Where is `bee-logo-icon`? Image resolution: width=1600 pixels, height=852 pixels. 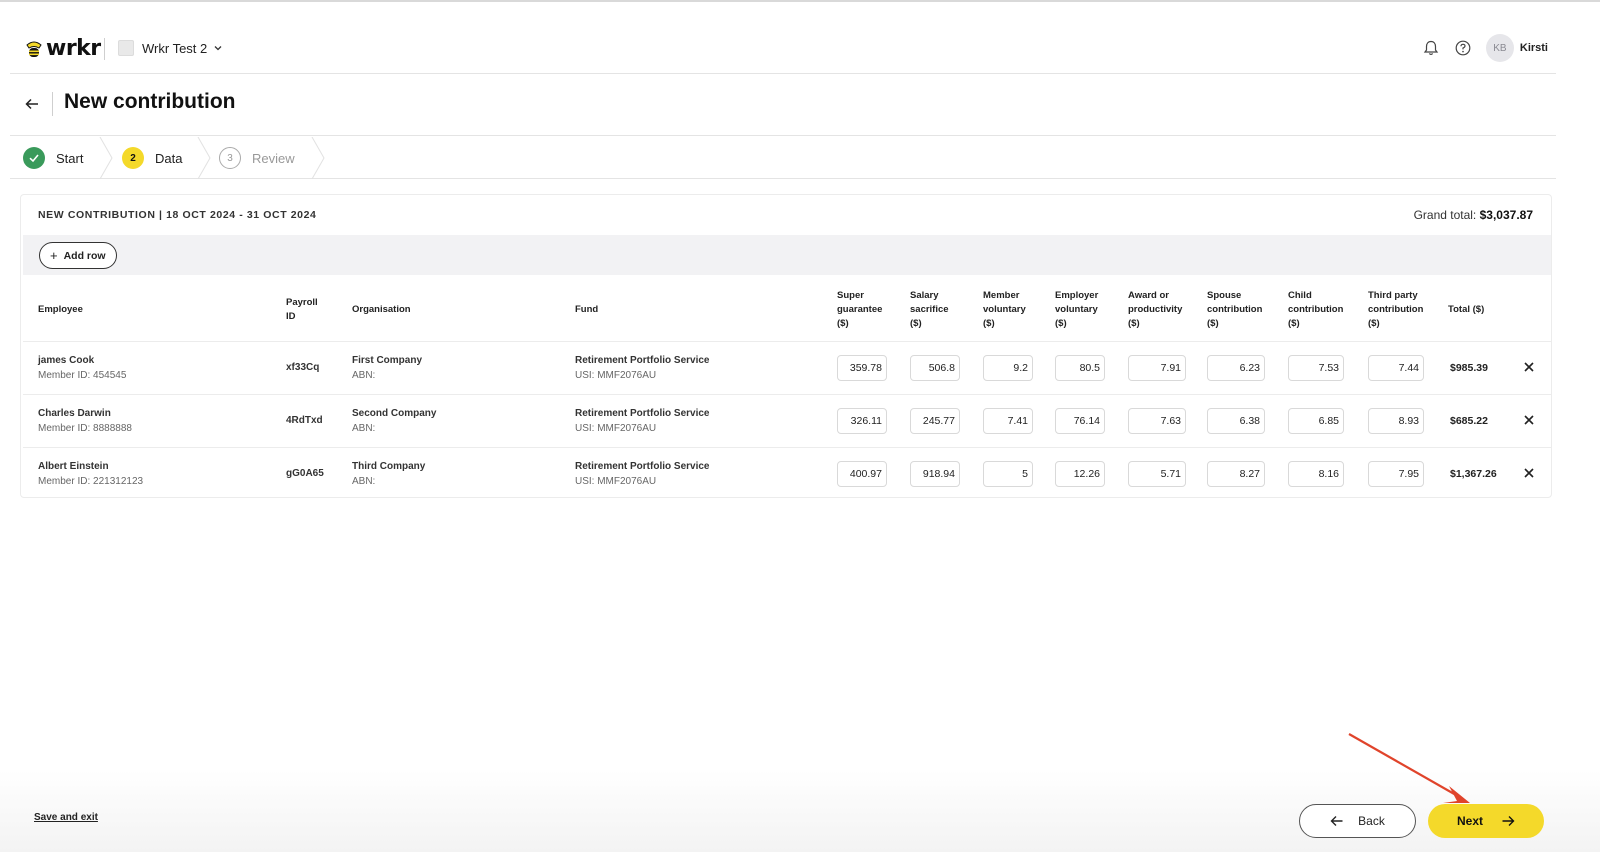 bee-logo-icon is located at coordinates (34, 49).